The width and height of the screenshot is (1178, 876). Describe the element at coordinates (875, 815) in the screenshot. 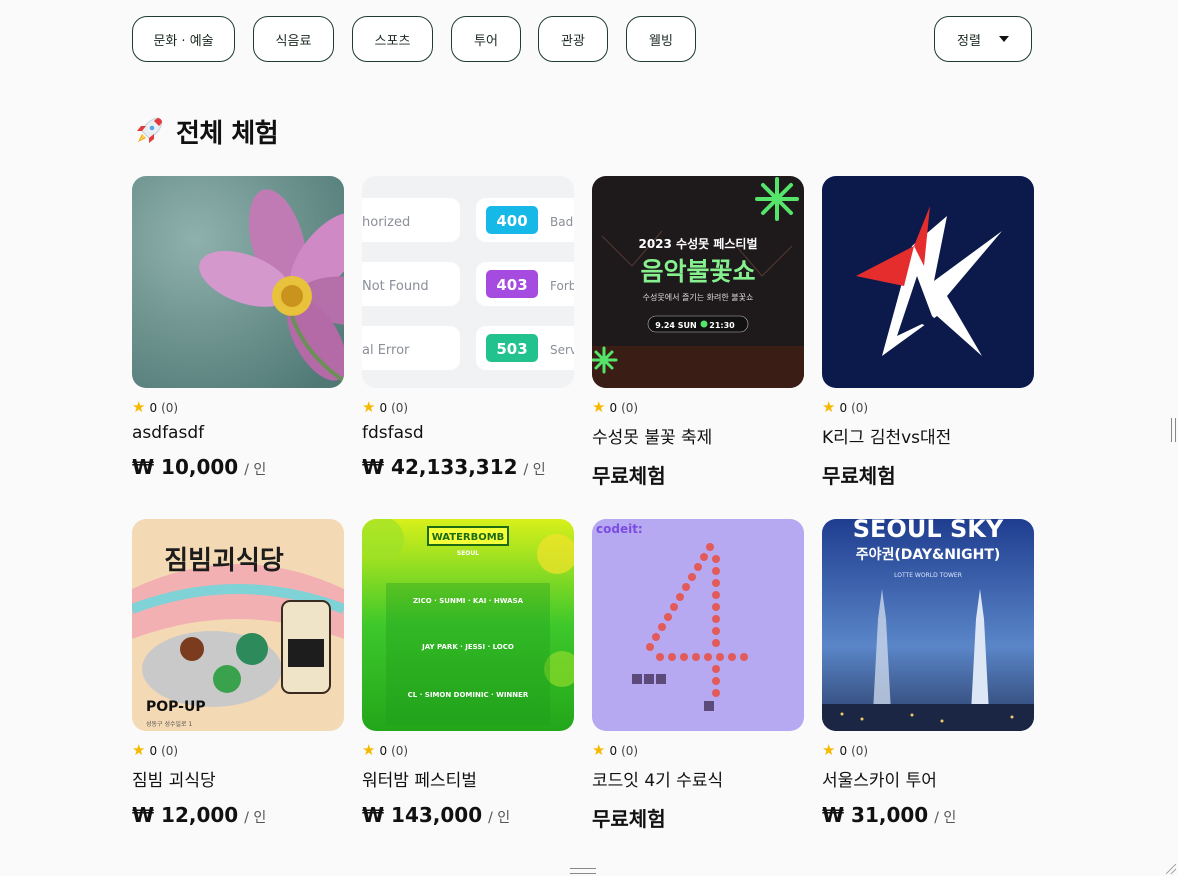

I see `activity-price: ₩ 31,000` at that location.